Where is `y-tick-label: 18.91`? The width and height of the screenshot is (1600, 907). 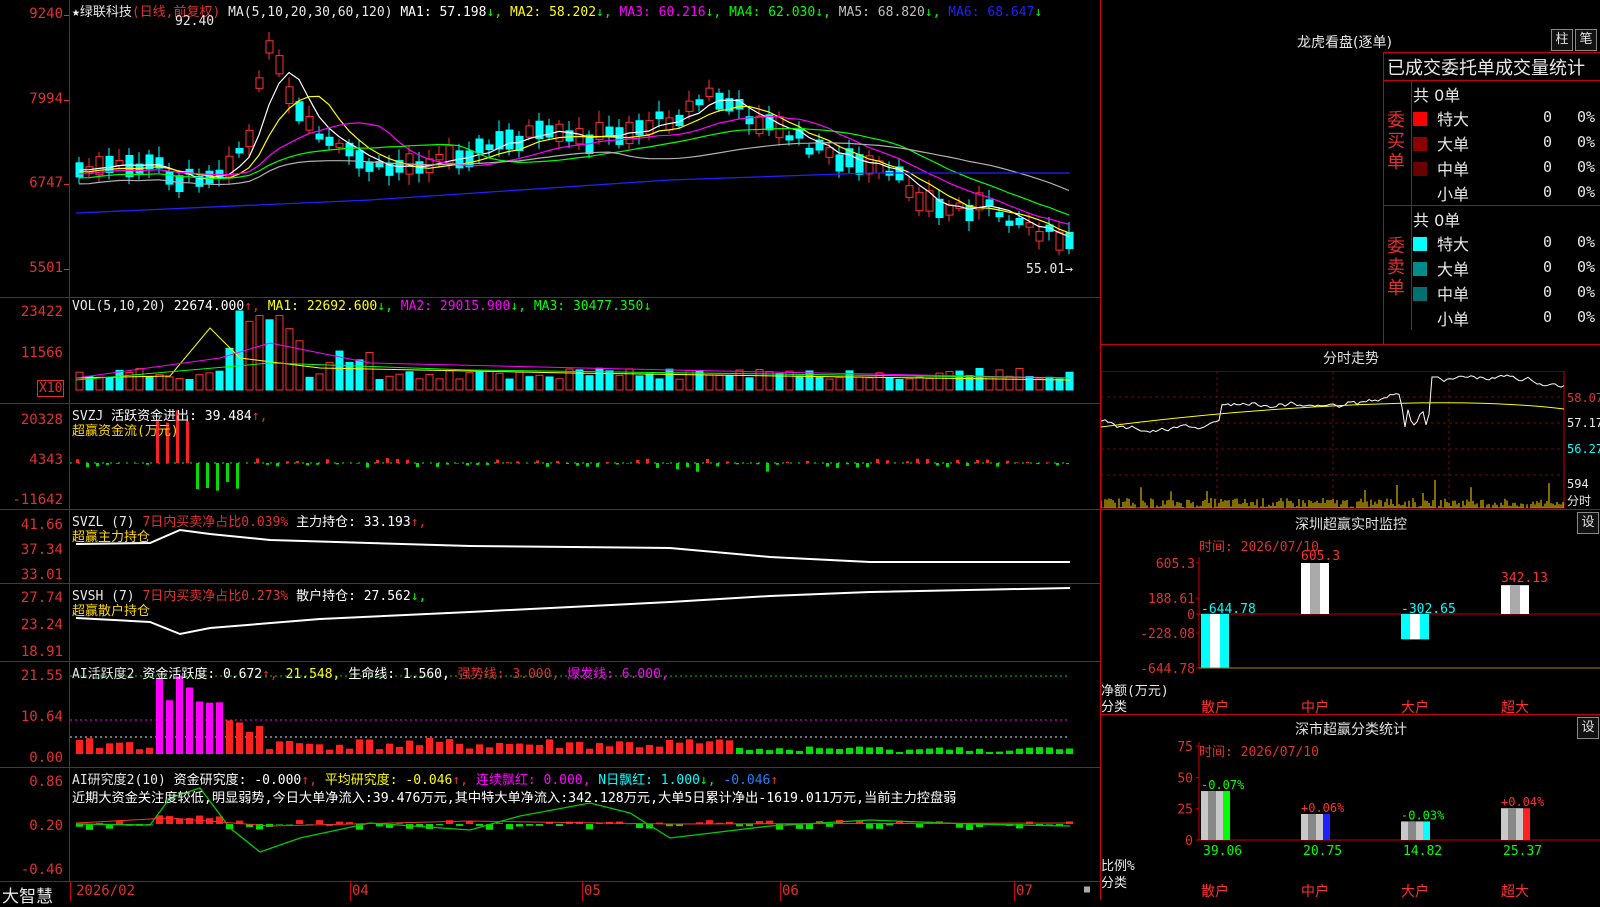 y-tick-label: 18.91 is located at coordinates (42, 652).